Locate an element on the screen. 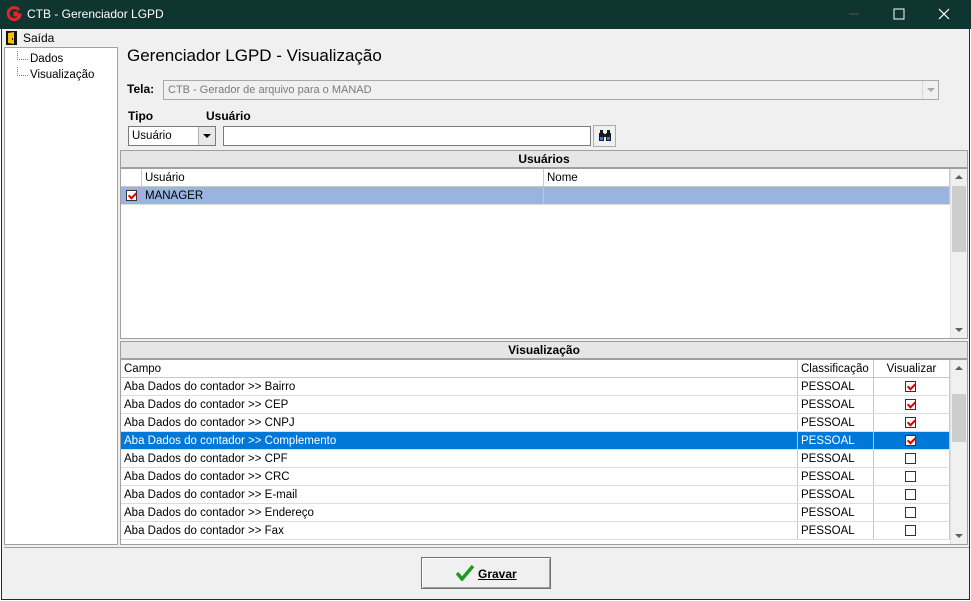  view-cell-campo: Aba Dados do contador >> CEP is located at coordinates (459, 404).